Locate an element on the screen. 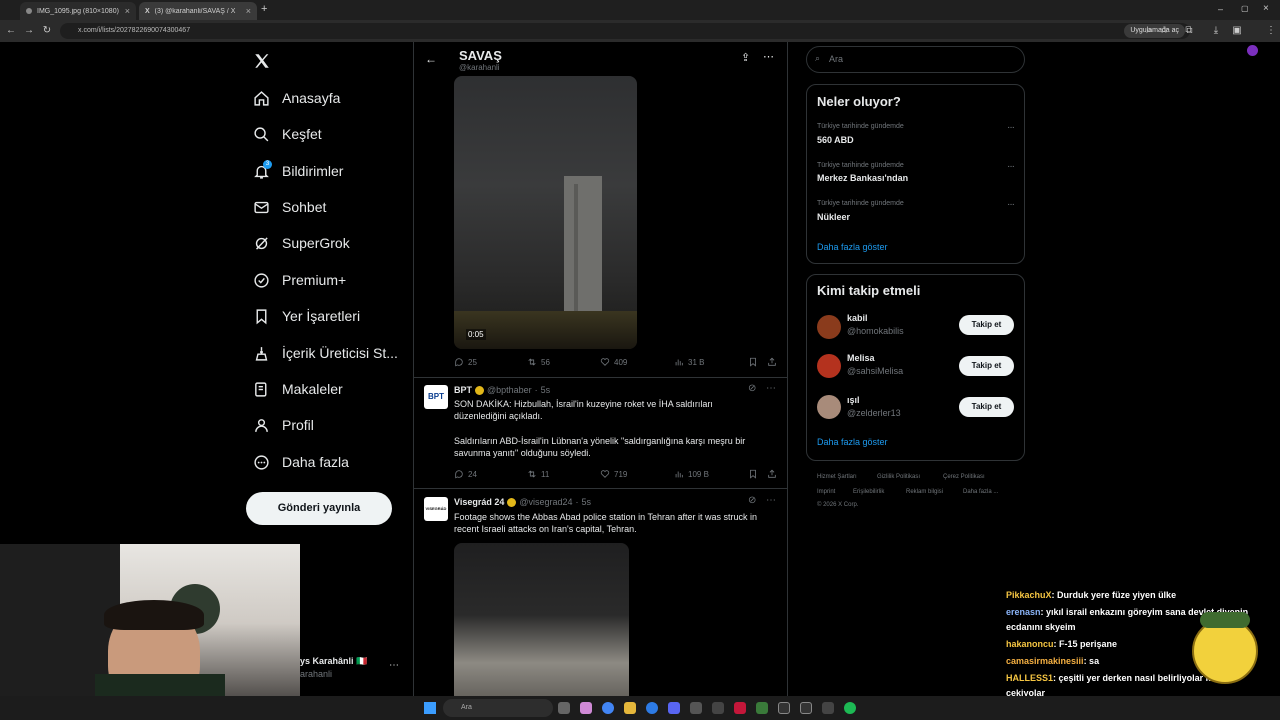  post-button: Gönderi yayınla is located at coordinates (319, 508).